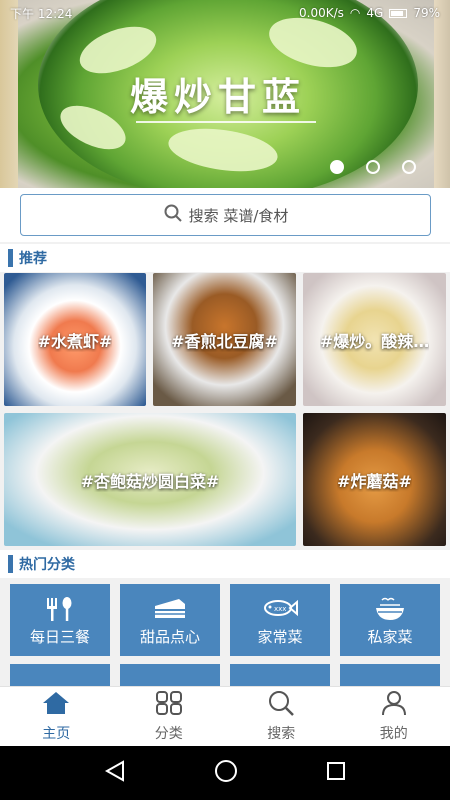 The height and width of the screenshot is (800, 450). I want to click on tab-label: 主页, so click(56, 734).